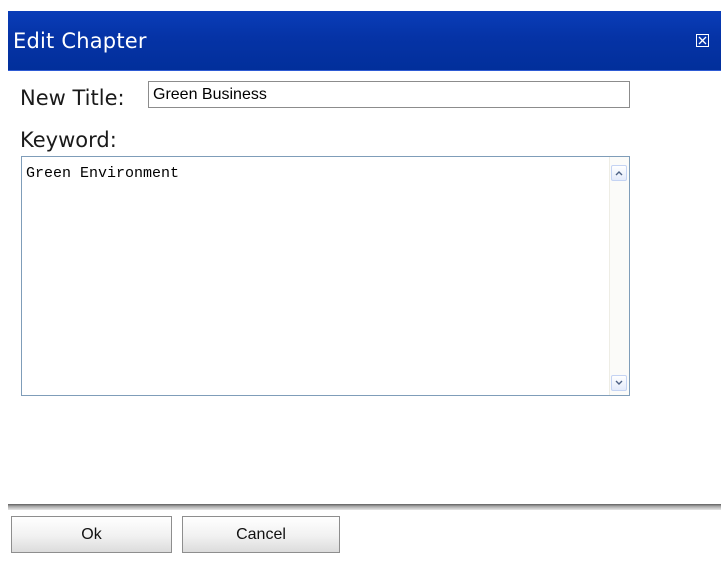  Describe the element at coordinates (91, 534) in the screenshot. I see `ok-button: Ok` at that location.